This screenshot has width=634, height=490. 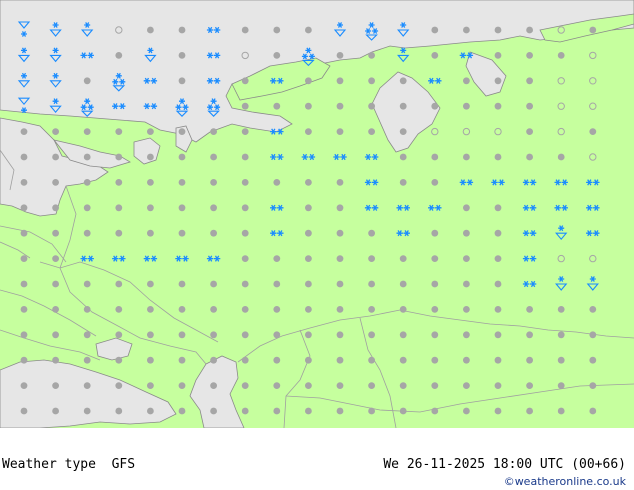 I want to click on credit-link: ©weatheronline.co.uk, so click(x=565, y=481).